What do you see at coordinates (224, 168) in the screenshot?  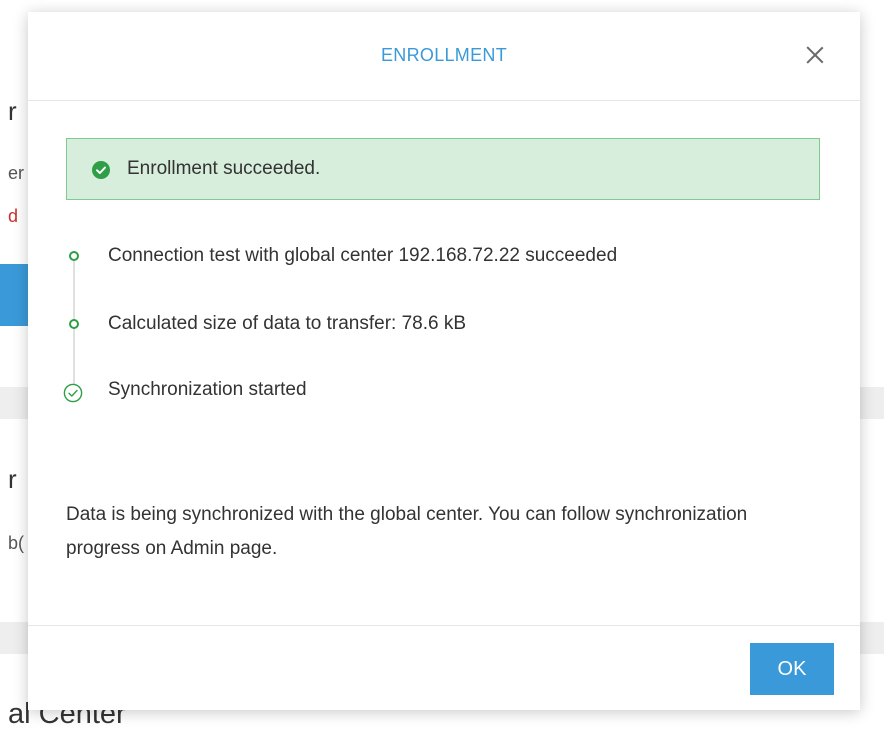 I see `alert-message: Enrollment succeeded.` at bounding box center [224, 168].